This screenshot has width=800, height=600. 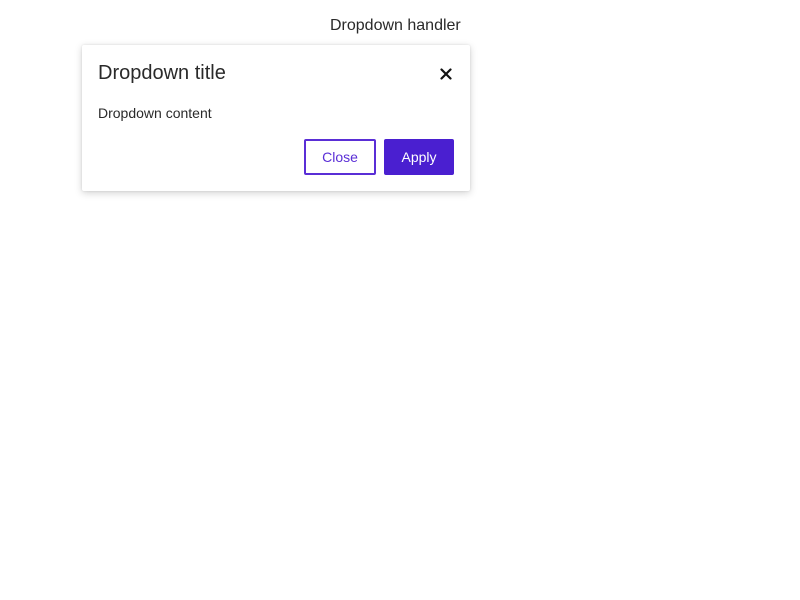 I want to click on close-button: Close, so click(x=340, y=157).